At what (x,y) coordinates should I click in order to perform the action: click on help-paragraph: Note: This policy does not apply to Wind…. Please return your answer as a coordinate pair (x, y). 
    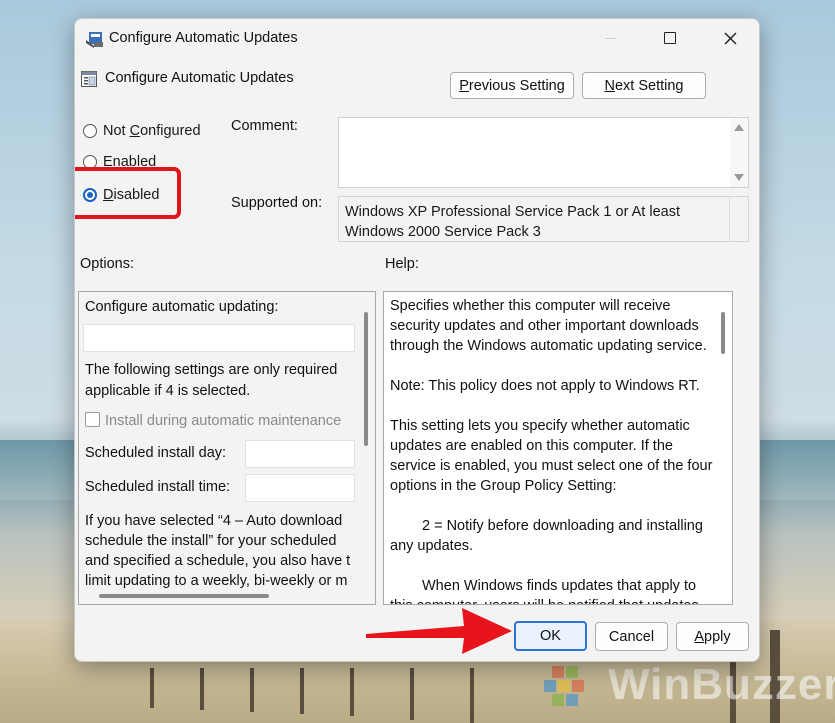
    Looking at the image, I should click on (545, 386).